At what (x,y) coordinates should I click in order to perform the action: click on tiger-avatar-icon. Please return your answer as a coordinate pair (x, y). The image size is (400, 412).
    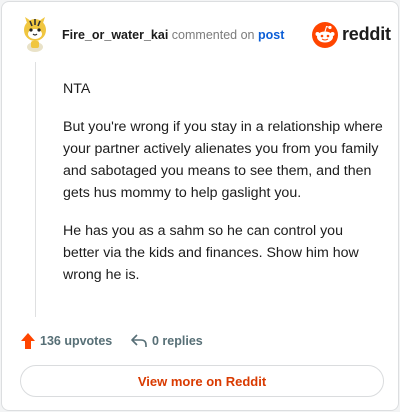
    Looking at the image, I should click on (35, 34).